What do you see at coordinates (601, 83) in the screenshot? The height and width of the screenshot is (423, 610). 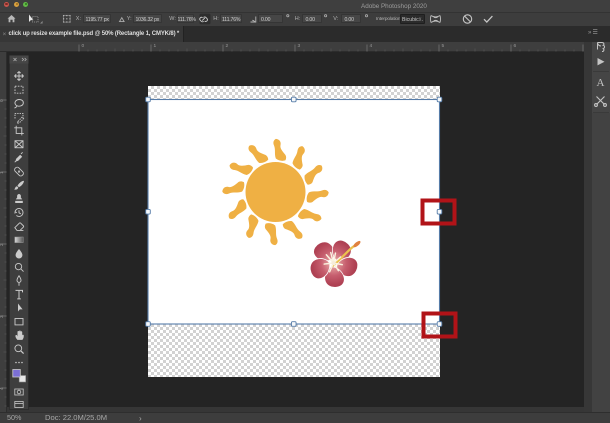 I see `svg-text: A` at bounding box center [601, 83].